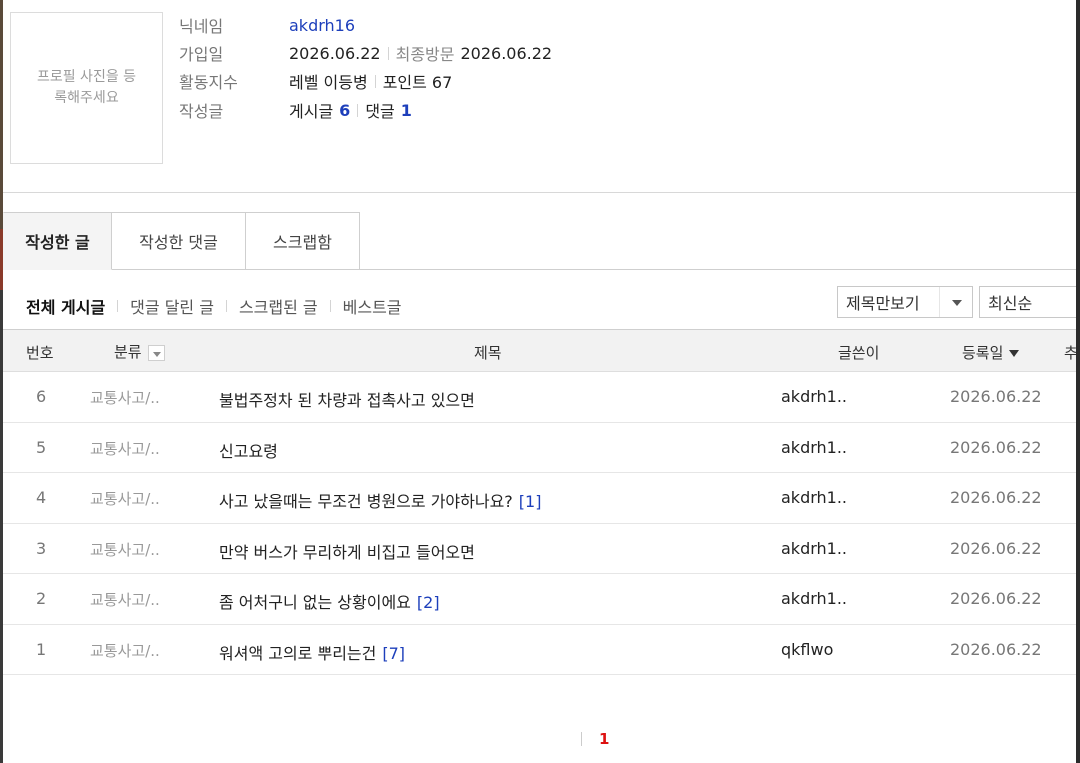  What do you see at coordinates (530, 501) in the screenshot?
I see `comment-count-link: [1]` at bounding box center [530, 501].